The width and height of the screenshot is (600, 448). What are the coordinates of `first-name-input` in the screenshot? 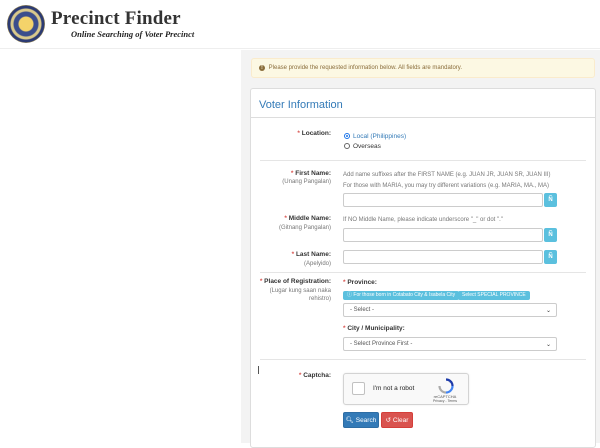 It's located at (443, 200).